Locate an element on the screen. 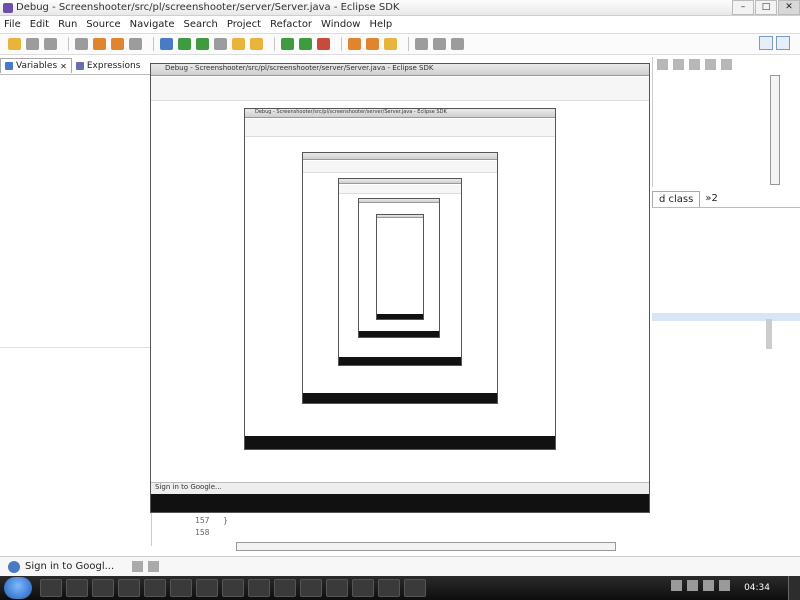 The image size is (800, 600). menu-edit: Edit is located at coordinates (39, 24).